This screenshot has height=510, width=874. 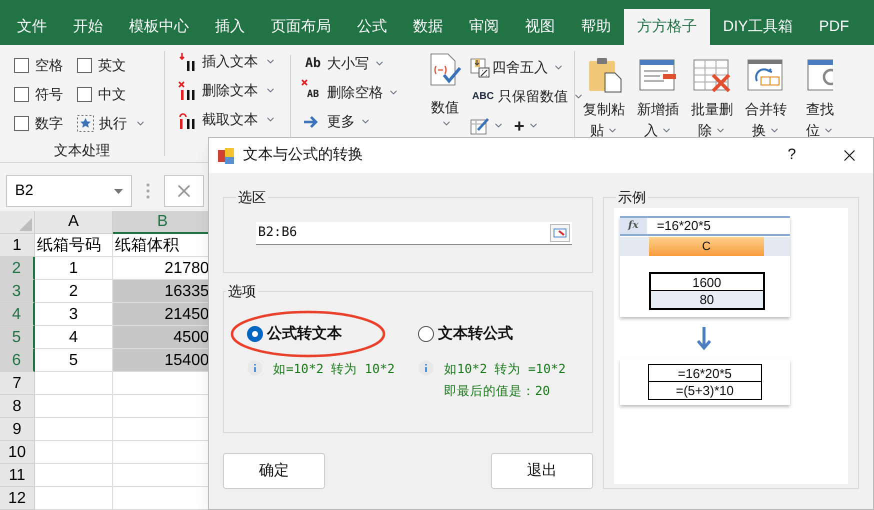 I want to click on row-header: 4, so click(x=17, y=314).